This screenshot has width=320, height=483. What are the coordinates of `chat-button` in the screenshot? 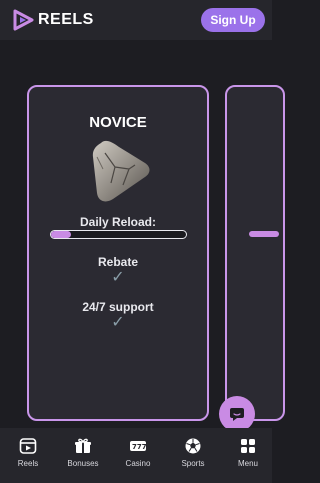 It's located at (237, 414).